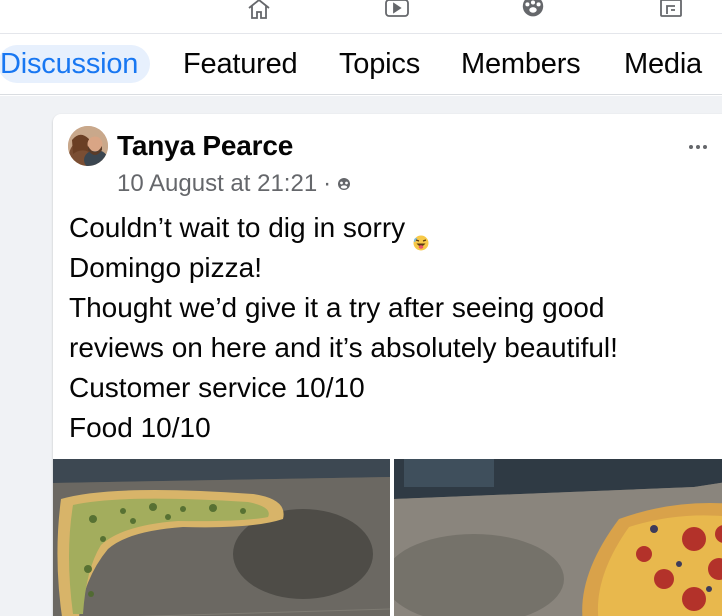  What do you see at coordinates (700, 147) in the screenshot?
I see `more-options-icon` at bounding box center [700, 147].